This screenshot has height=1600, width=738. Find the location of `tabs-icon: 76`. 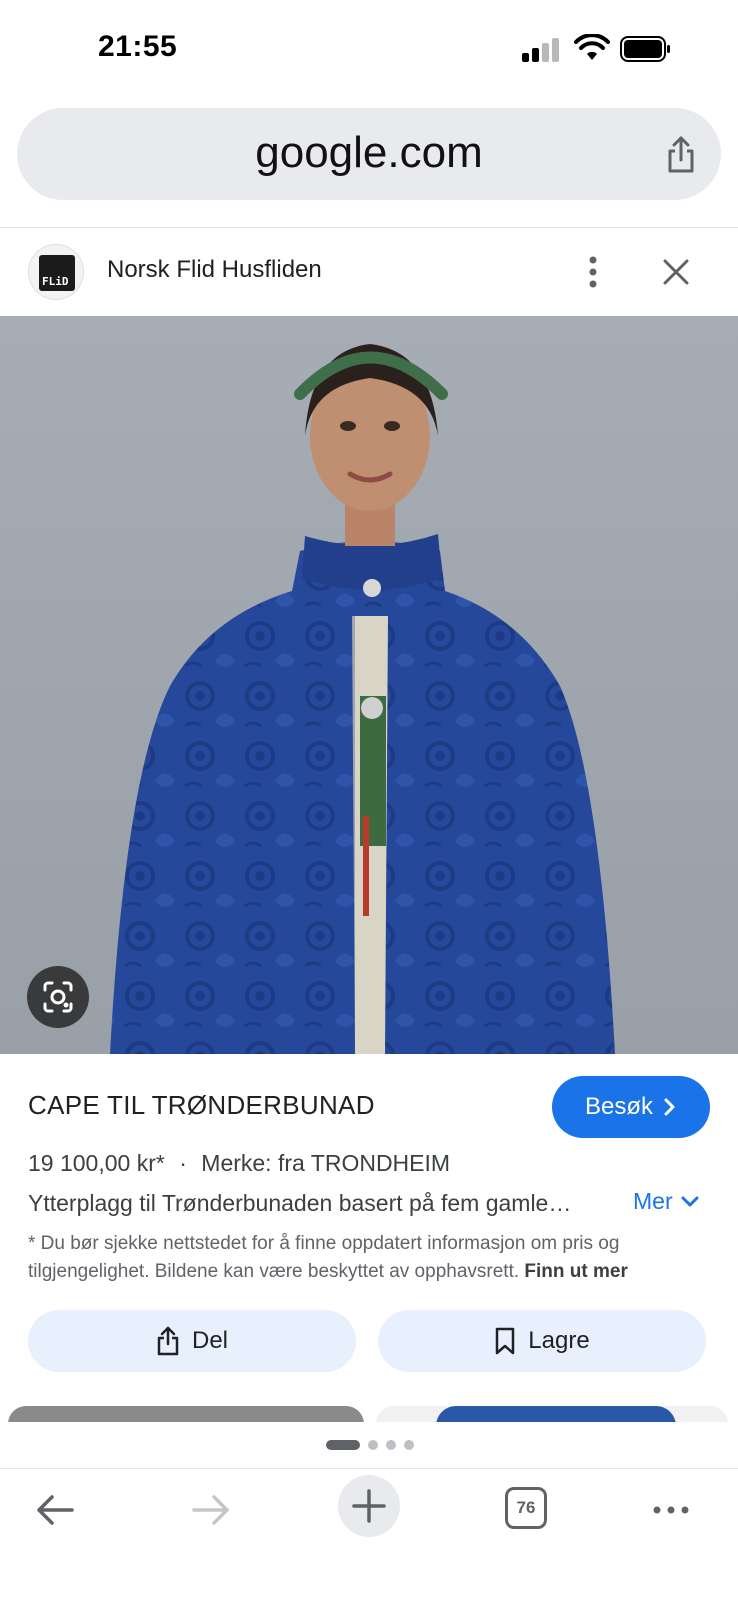

tabs-icon: 76 is located at coordinates (526, 1508).